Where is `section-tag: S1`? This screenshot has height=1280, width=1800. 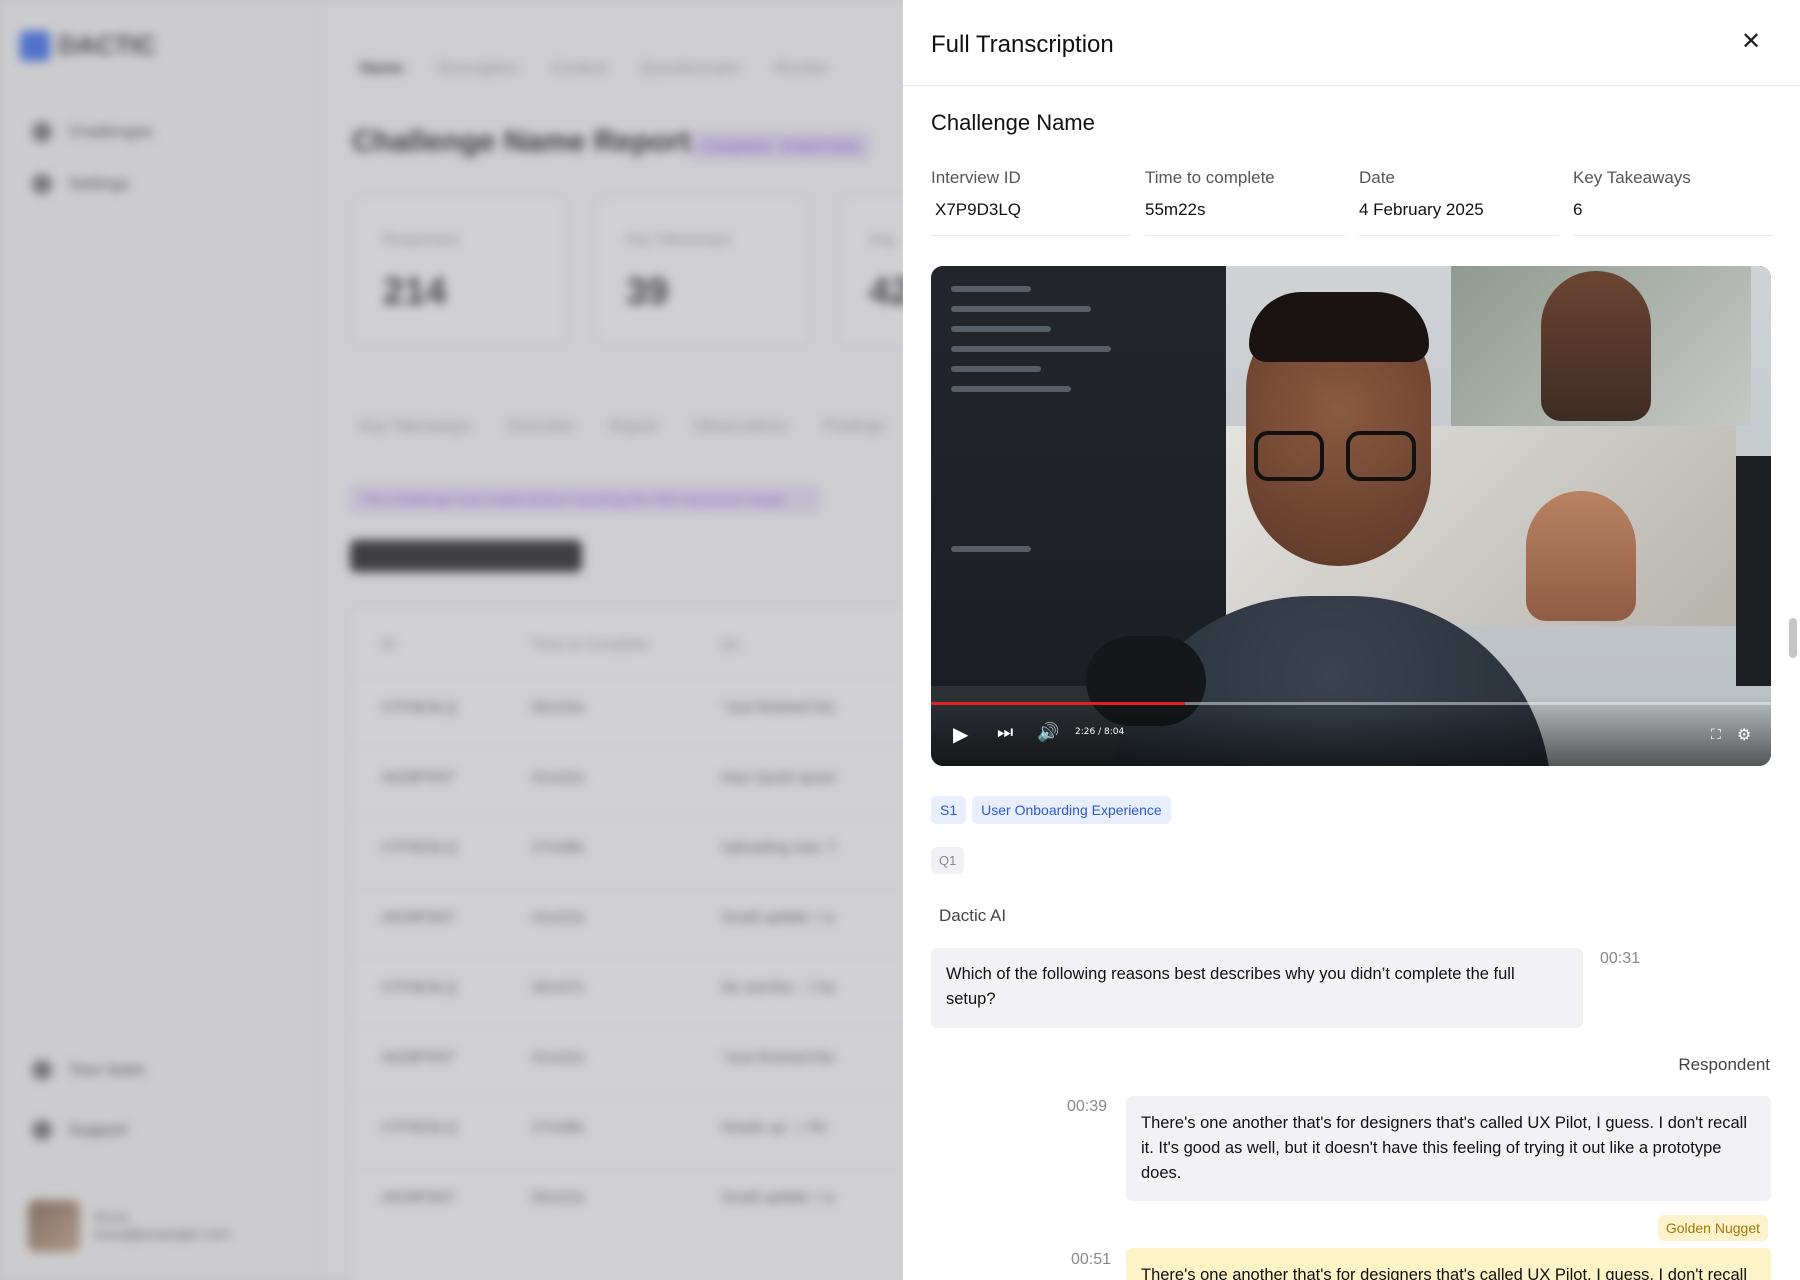 section-tag: S1 is located at coordinates (949, 810).